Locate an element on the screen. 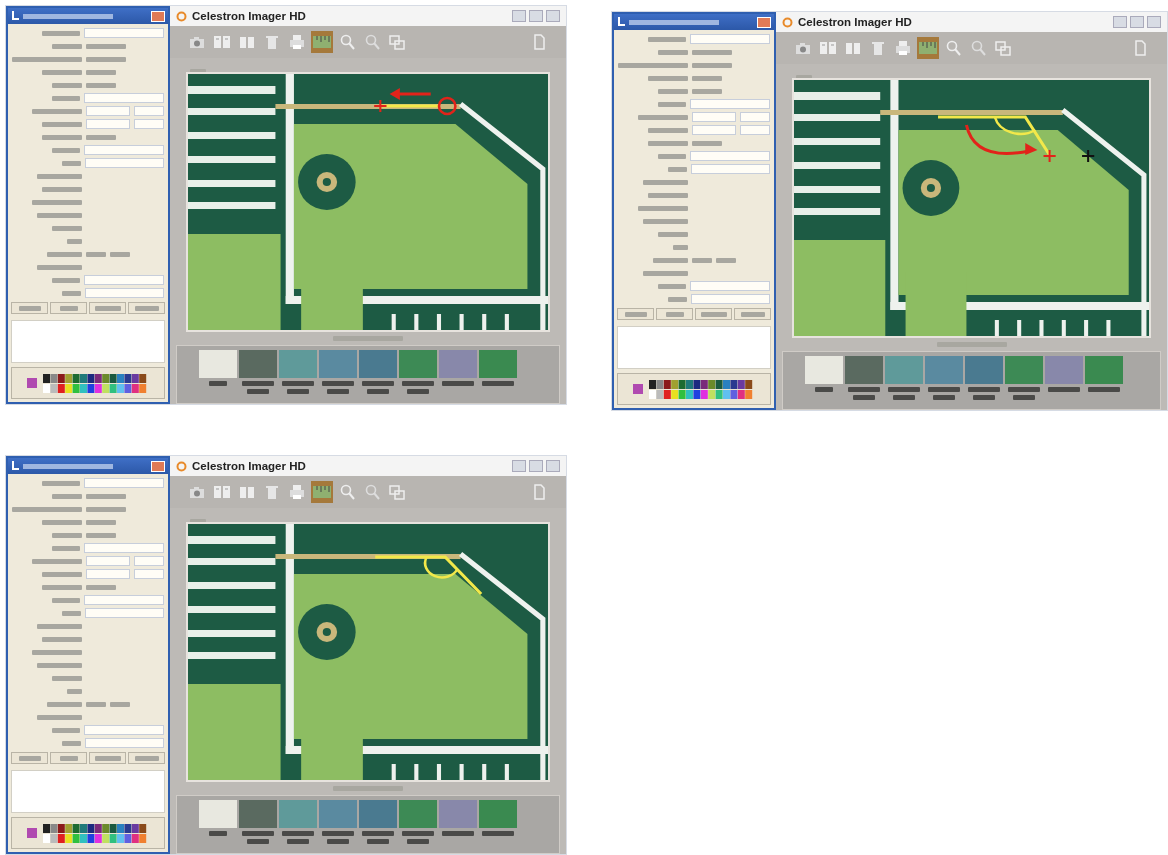 The image size is (1168, 855). printer-icon is located at coordinates (297, 491).